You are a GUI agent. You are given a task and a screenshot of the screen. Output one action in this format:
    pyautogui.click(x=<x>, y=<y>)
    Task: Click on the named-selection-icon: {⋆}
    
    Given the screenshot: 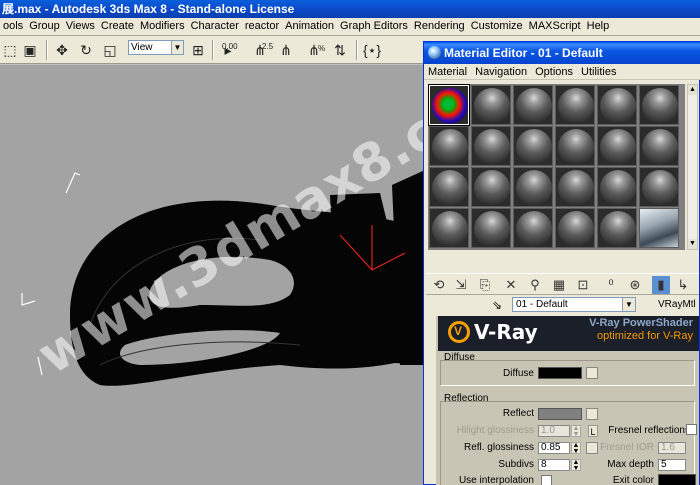 What is the action you would take?
    pyautogui.click(x=372, y=50)
    